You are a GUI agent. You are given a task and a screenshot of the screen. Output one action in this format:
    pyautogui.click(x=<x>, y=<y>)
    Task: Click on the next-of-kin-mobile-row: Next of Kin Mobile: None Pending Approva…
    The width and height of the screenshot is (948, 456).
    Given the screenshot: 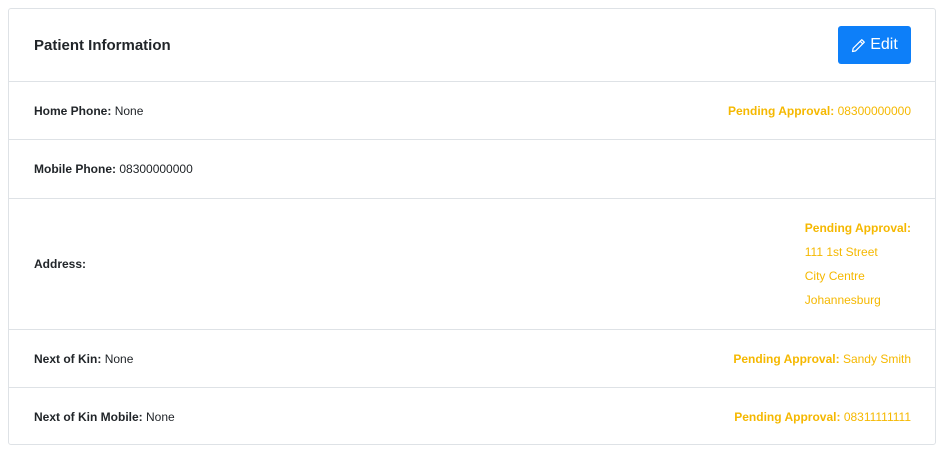 What is the action you would take?
    pyautogui.click(x=472, y=416)
    